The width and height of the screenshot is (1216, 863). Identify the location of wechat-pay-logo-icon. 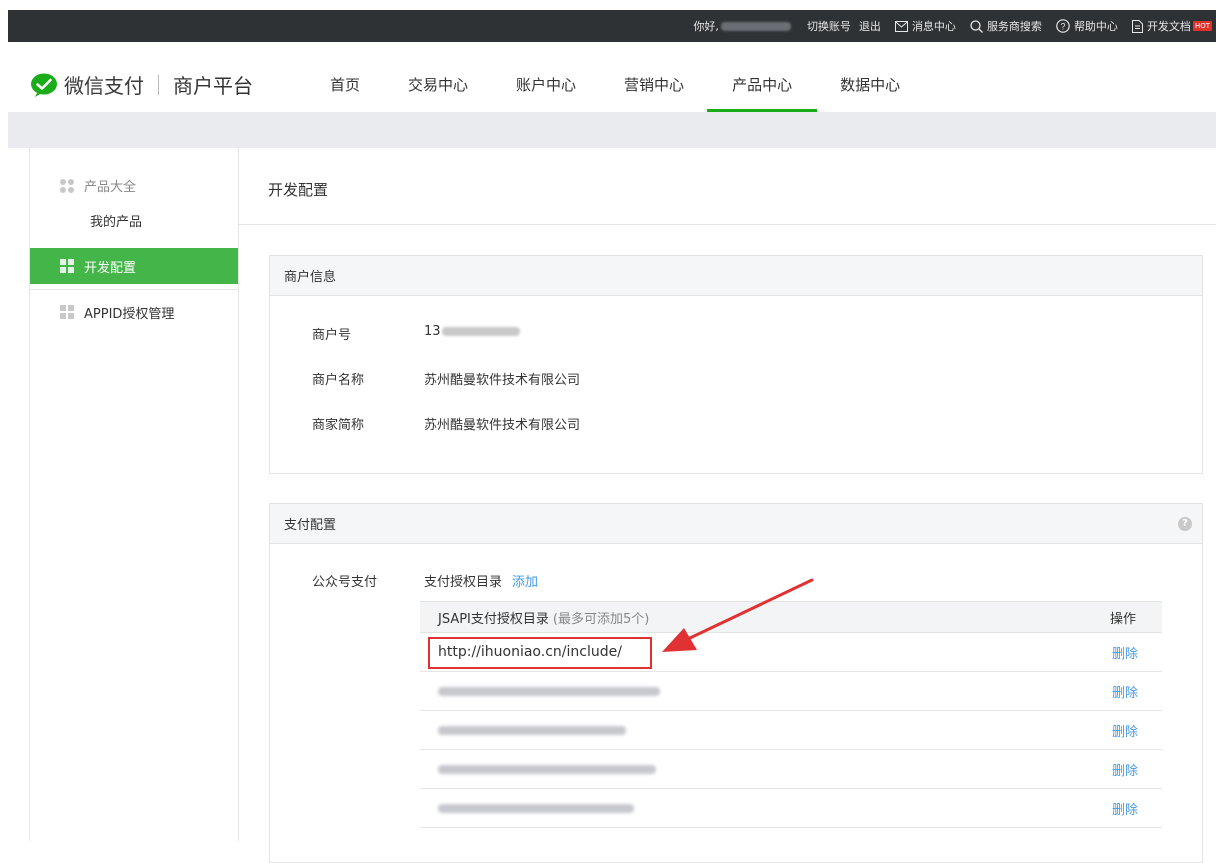
(44, 85).